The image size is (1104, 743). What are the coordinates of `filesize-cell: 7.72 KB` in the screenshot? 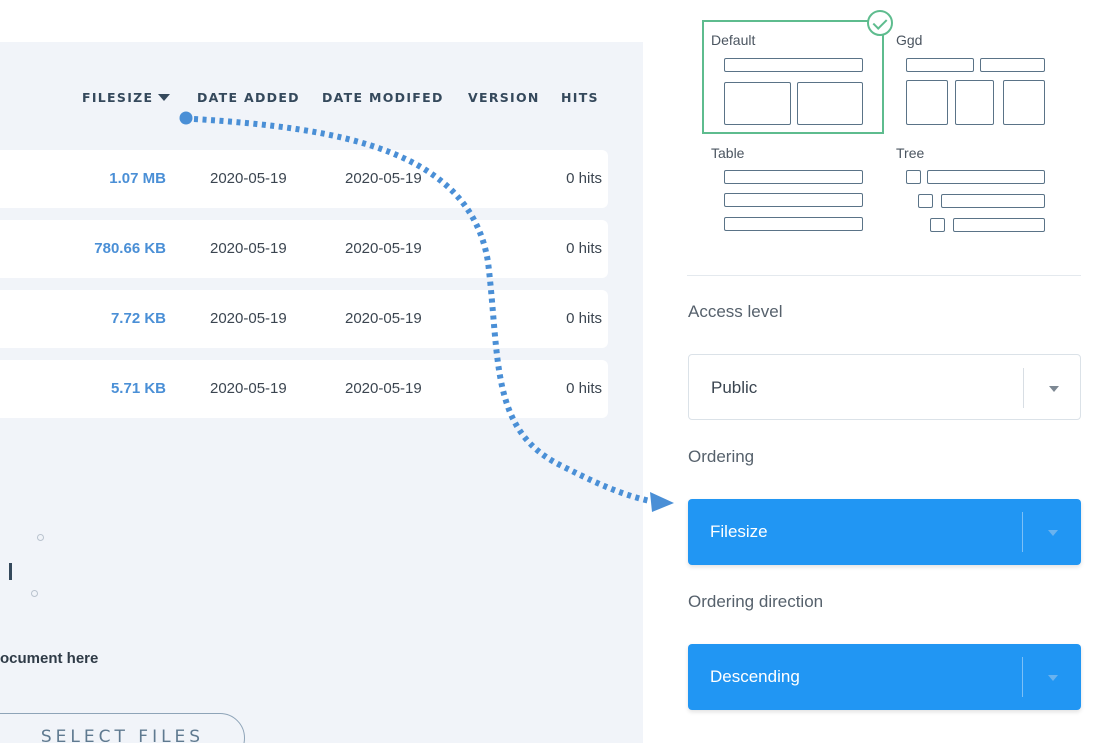 It's located at (138, 318).